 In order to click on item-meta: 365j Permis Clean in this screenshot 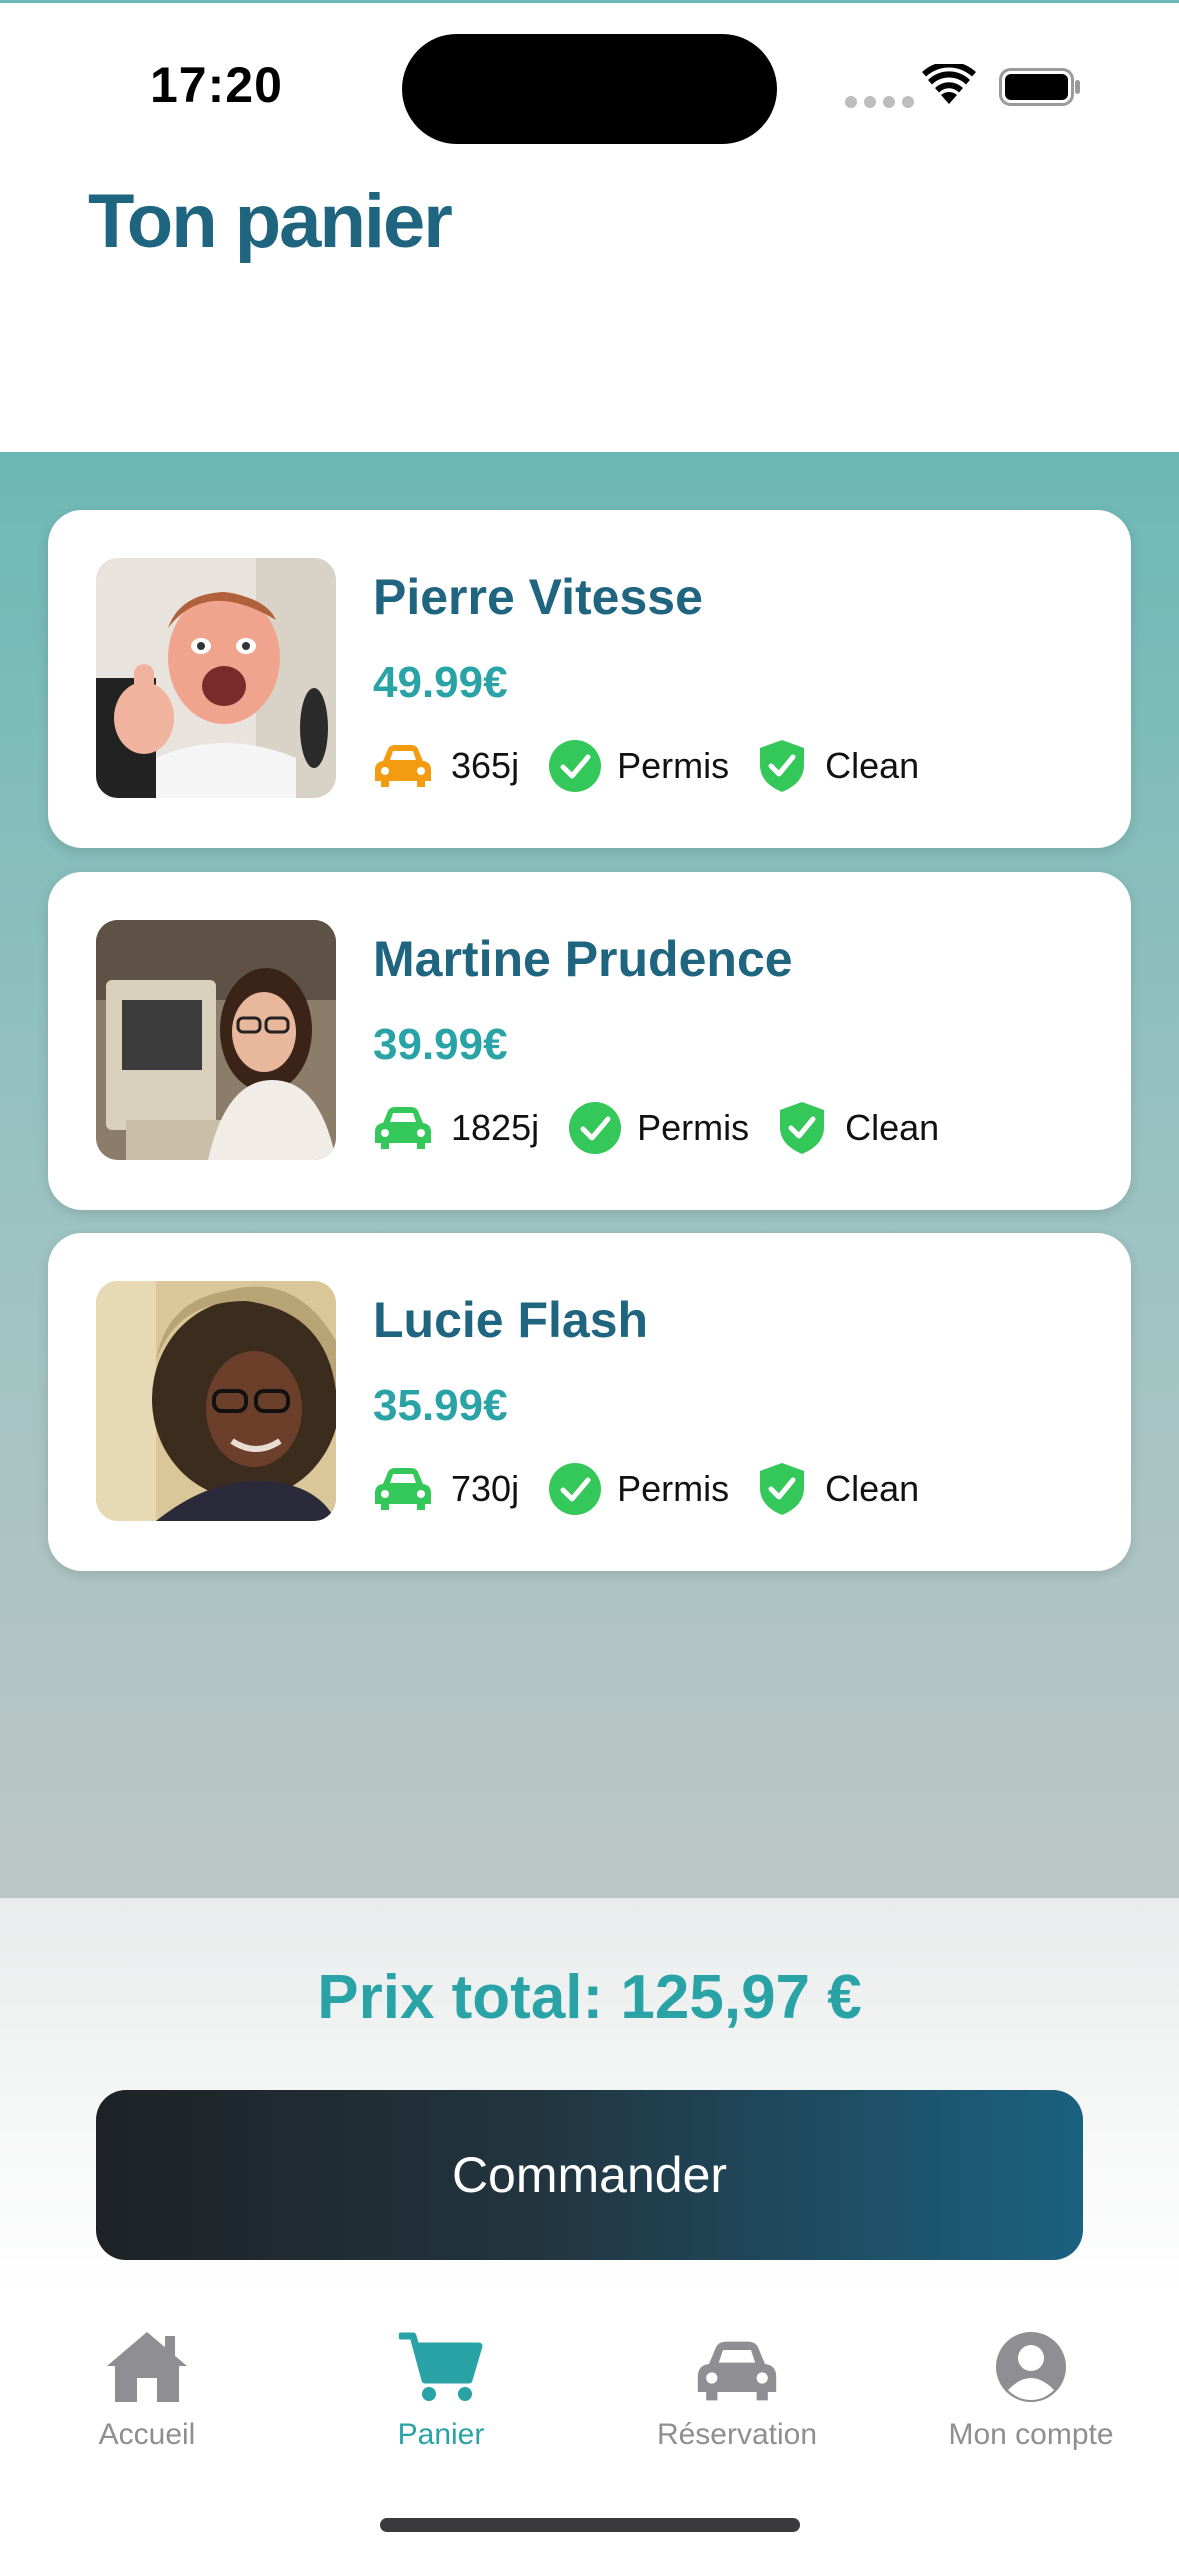, I will do `click(646, 766)`.